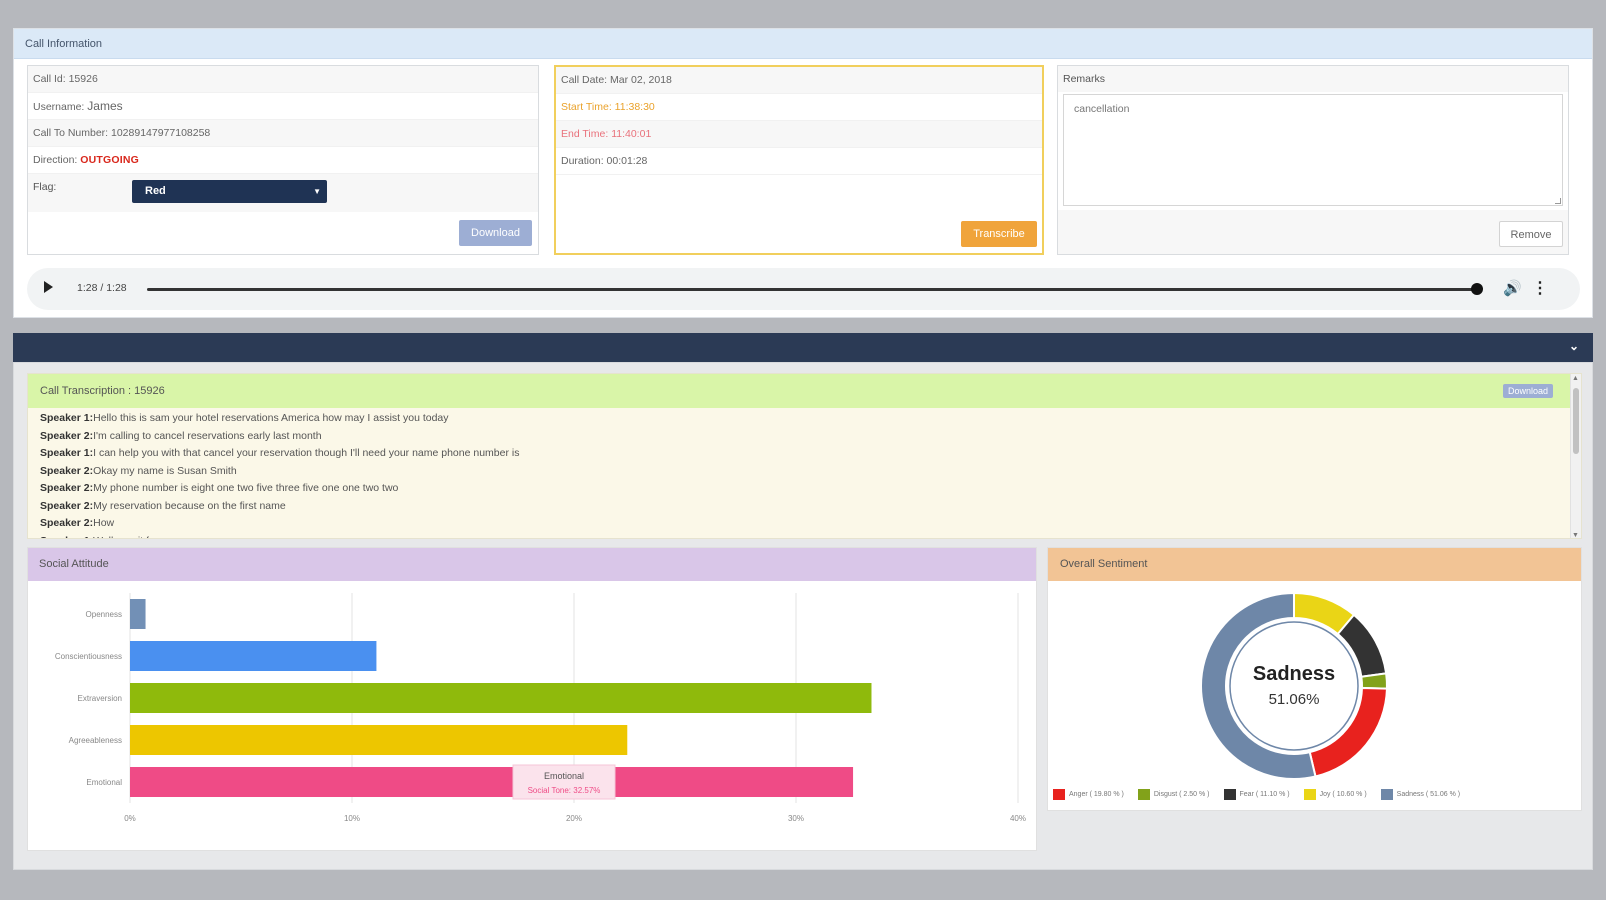 The image size is (1606, 900). I want to click on bar-conscientiousness, so click(253, 656).